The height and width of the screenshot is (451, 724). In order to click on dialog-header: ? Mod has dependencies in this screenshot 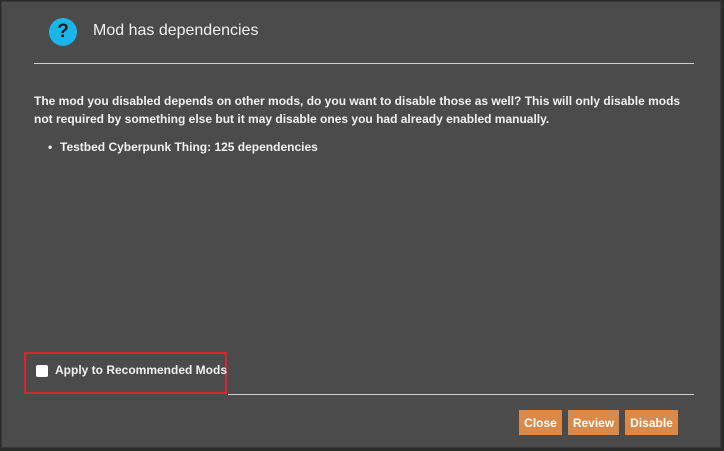, I will do `click(364, 33)`.